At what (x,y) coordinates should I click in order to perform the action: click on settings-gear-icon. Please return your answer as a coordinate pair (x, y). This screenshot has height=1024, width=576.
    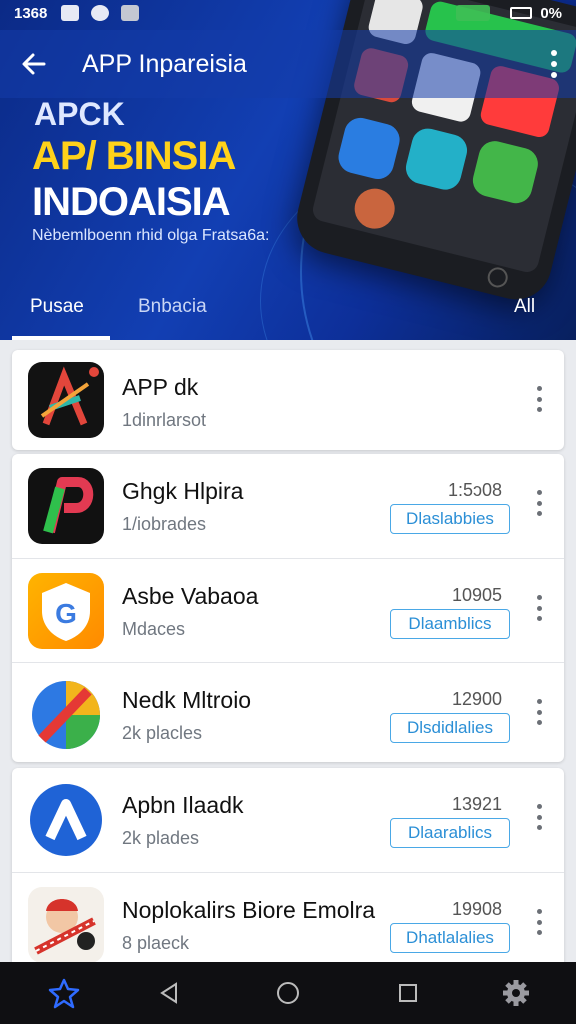
    Looking at the image, I should click on (516, 993).